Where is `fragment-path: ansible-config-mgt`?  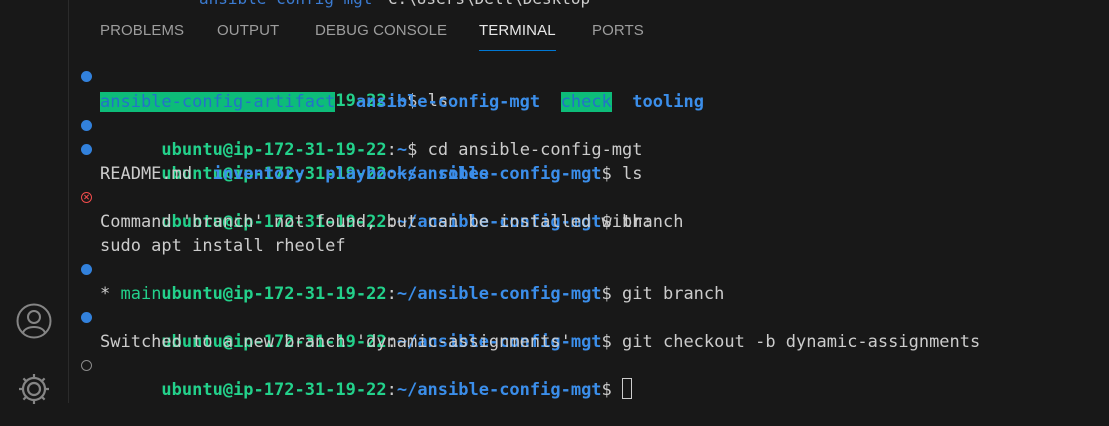 fragment-path: ansible-config-mgt is located at coordinates (285, 4).